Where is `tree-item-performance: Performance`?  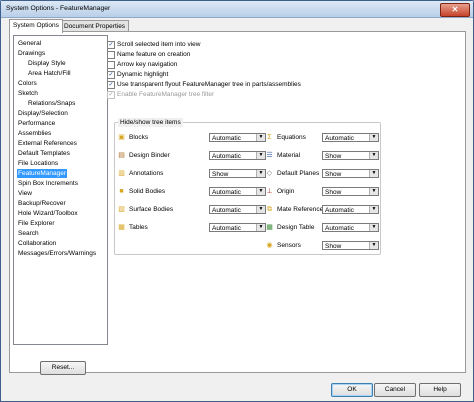 tree-item-performance: Performance is located at coordinates (36, 123).